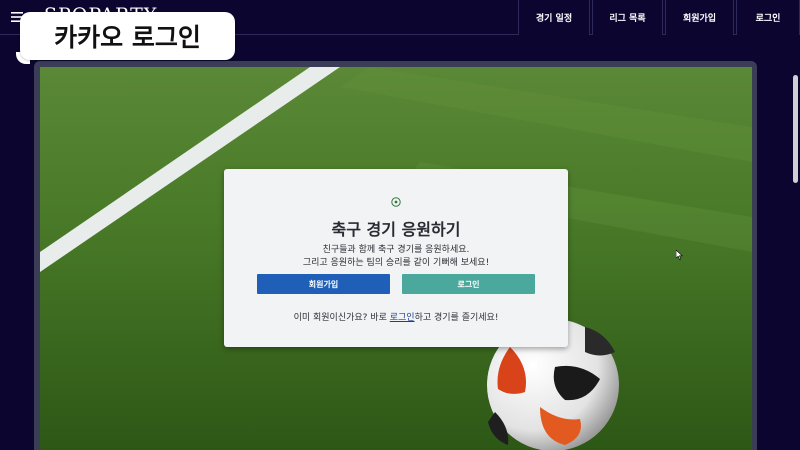 This screenshot has height=450, width=800. Describe the element at coordinates (396, 229) in the screenshot. I see `card-title: 축구 경기 응원하기` at that location.